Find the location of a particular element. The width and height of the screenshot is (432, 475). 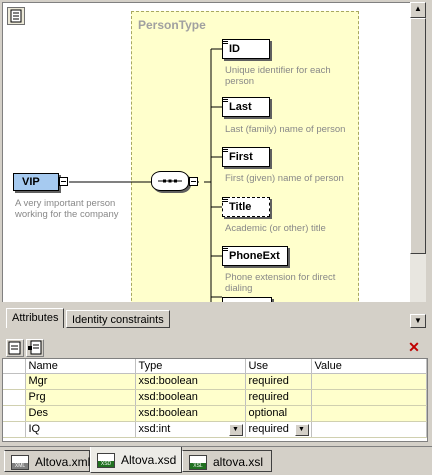

use-dropdown-icon: ▼ is located at coordinates (301, 429).